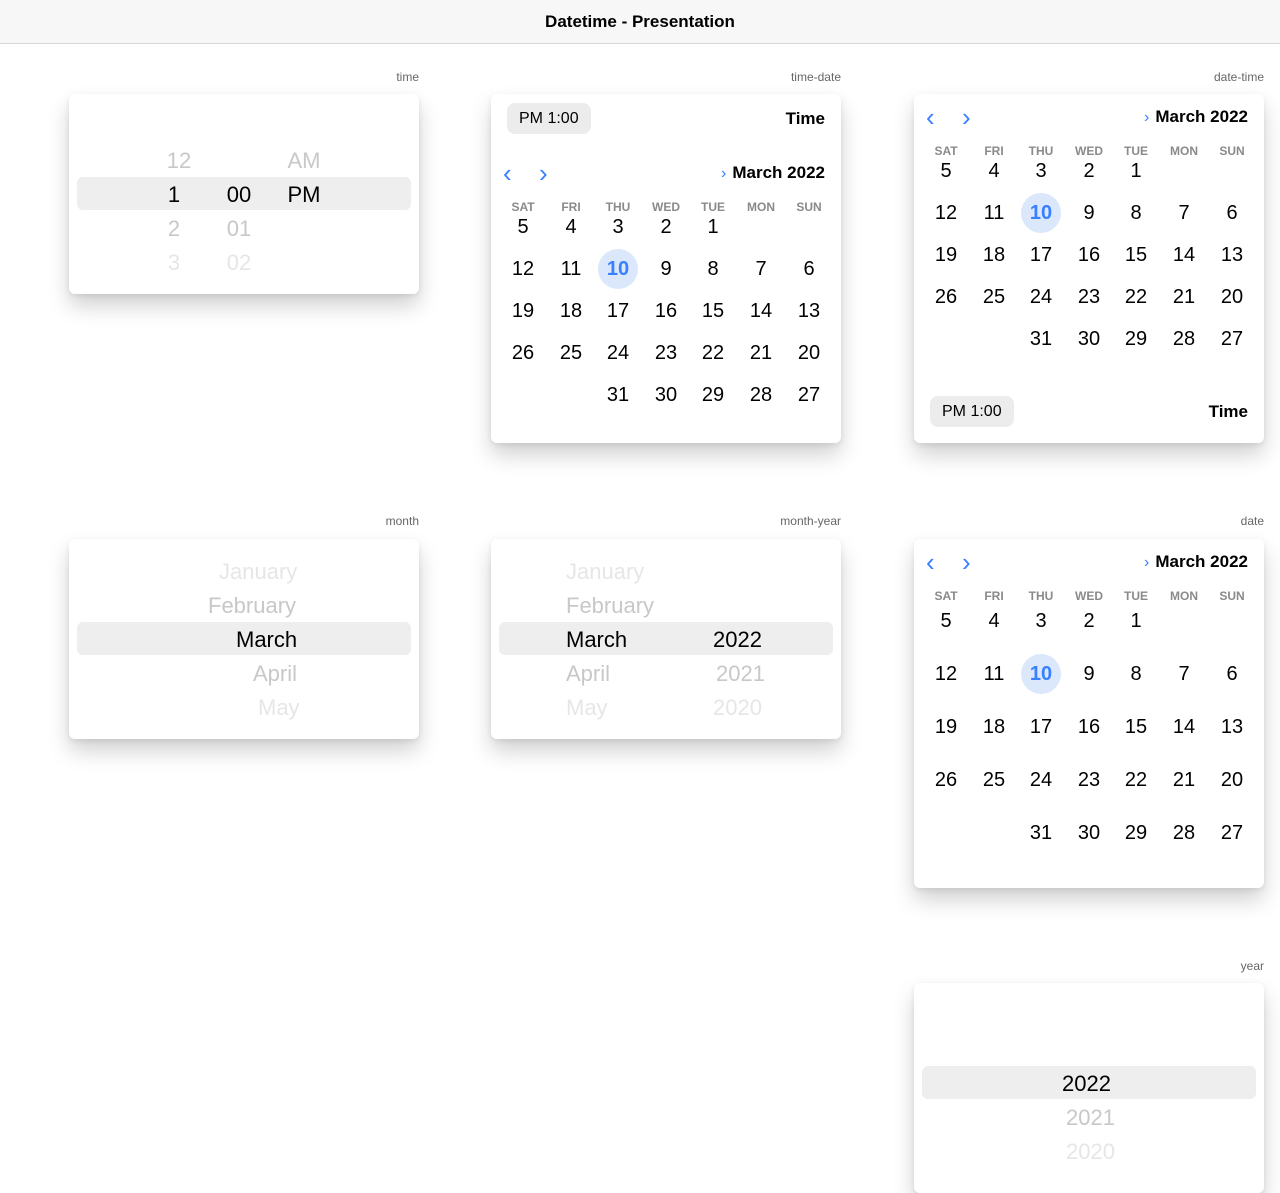  Describe the element at coordinates (1090, 1152) in the screenshot. I see `year-option: 2020` at that location.